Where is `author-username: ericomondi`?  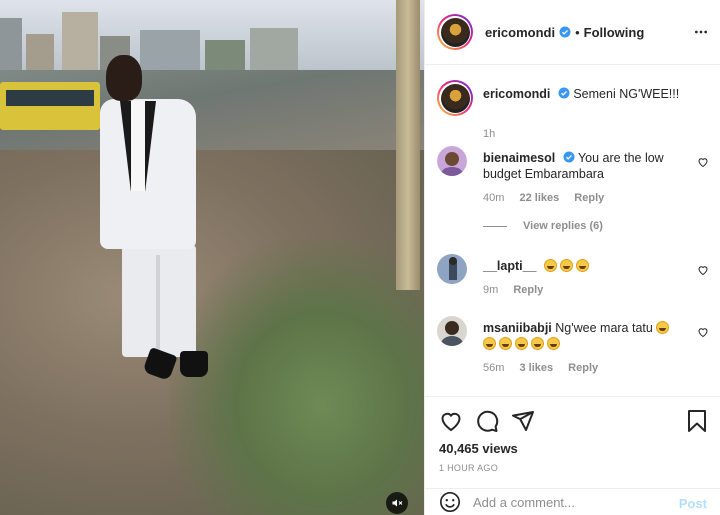 author-username: ericomondi is located at coordinates (520, 32).